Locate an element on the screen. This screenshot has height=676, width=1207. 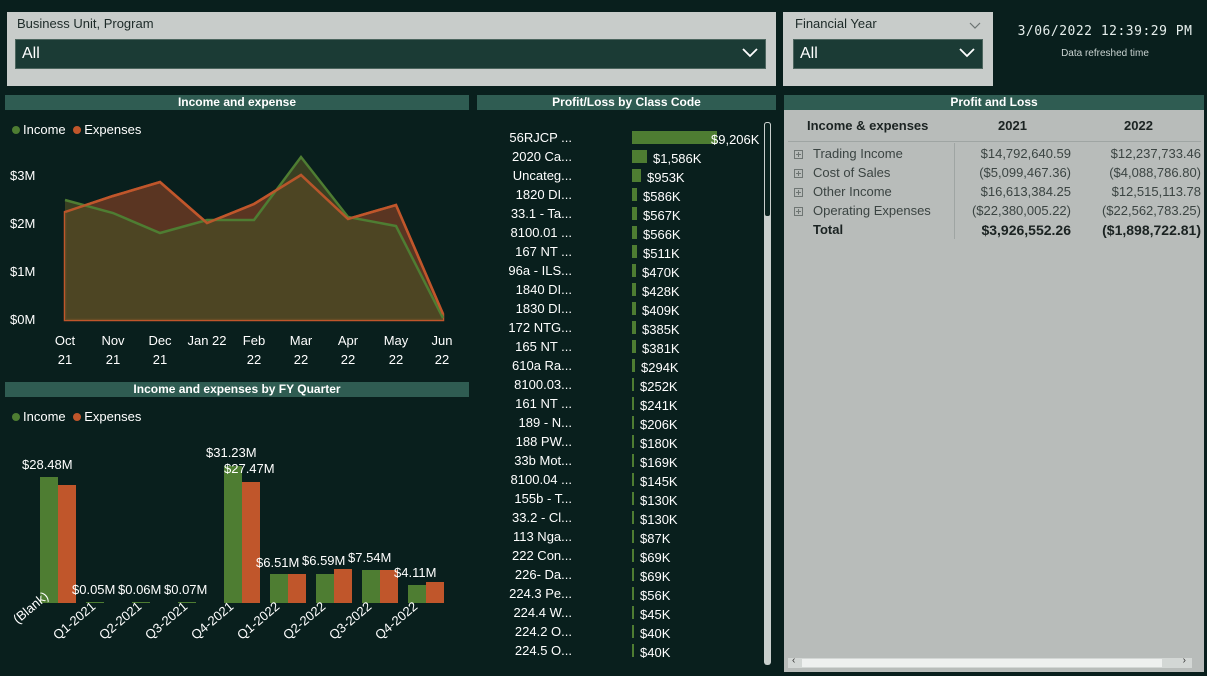
class-code-value: $130K is located at coordinates (659, 500).